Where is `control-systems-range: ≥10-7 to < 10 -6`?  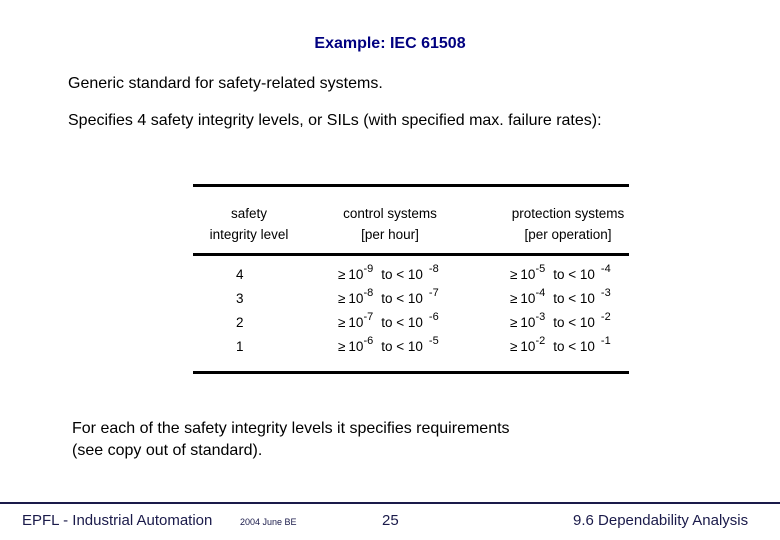 control-systems-range: ≥10-7 to < 10 -6 is located at coordinates (388, 321).